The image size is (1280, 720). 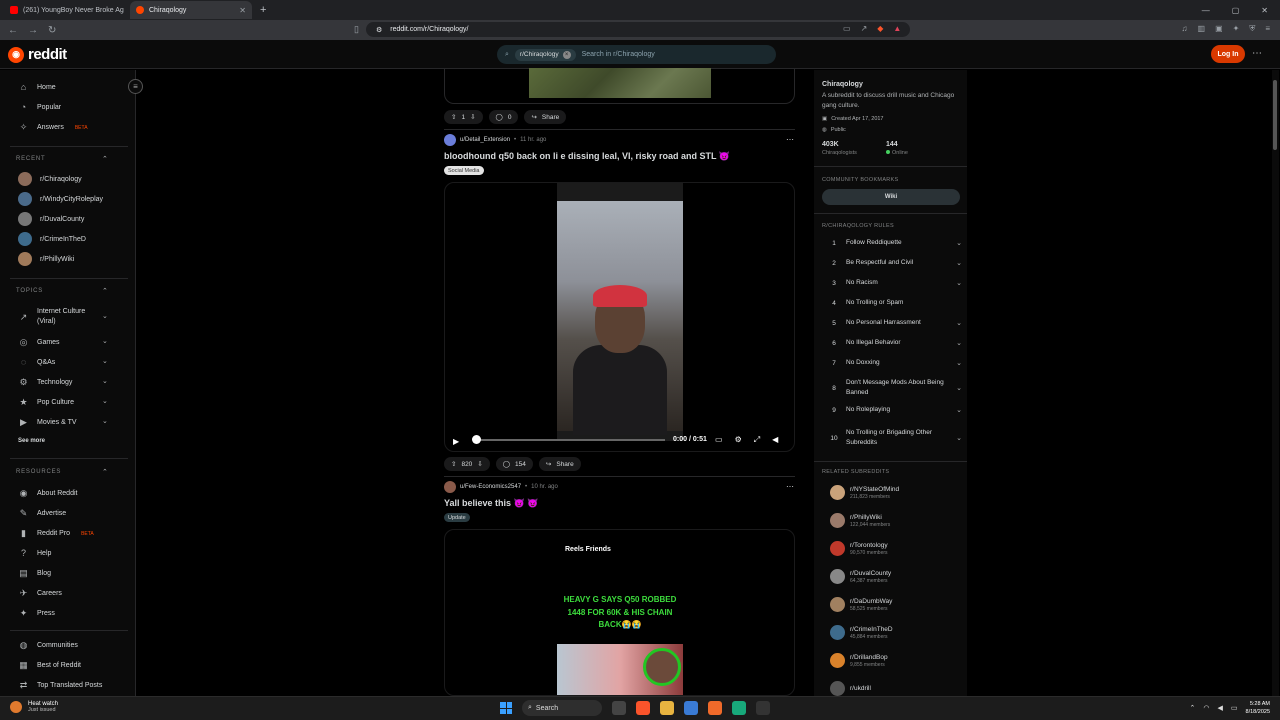 What do you see at coordinates (453, 117) in the screenshot?
I see `upvote-icon: ⇧` at bounding box center [453, 117].